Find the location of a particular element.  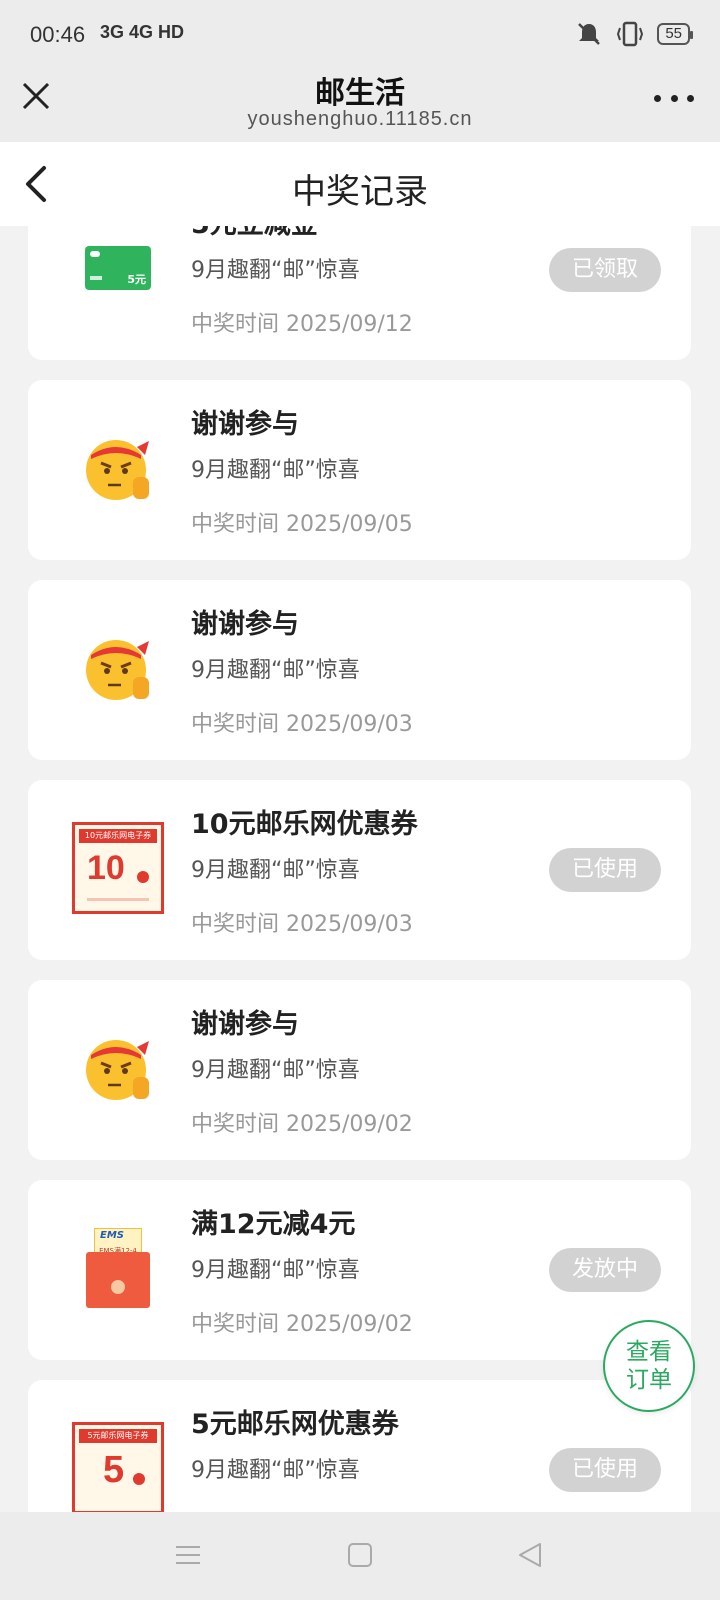

view-orders-button: 查看 订单 is located at coordinates (649, 1366).